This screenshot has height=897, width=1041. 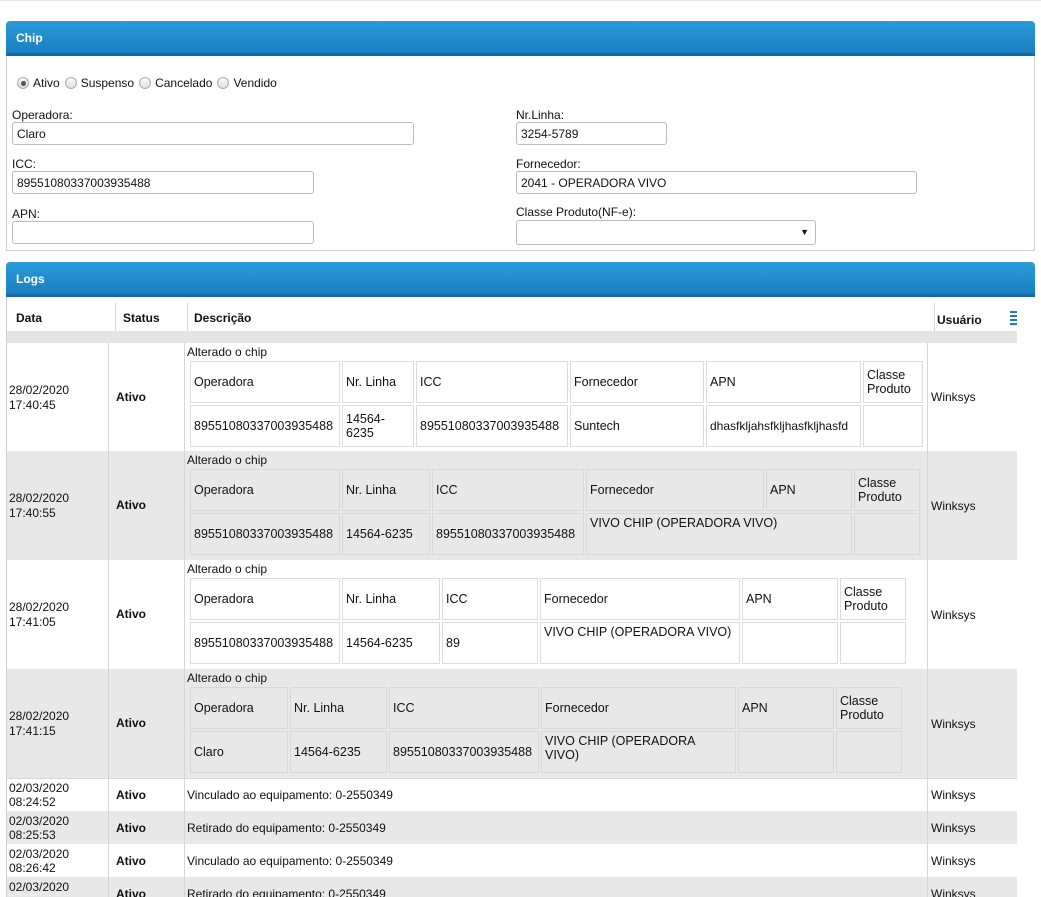 I want to click on detail-value: Suntech, so click(x=637, y=426).